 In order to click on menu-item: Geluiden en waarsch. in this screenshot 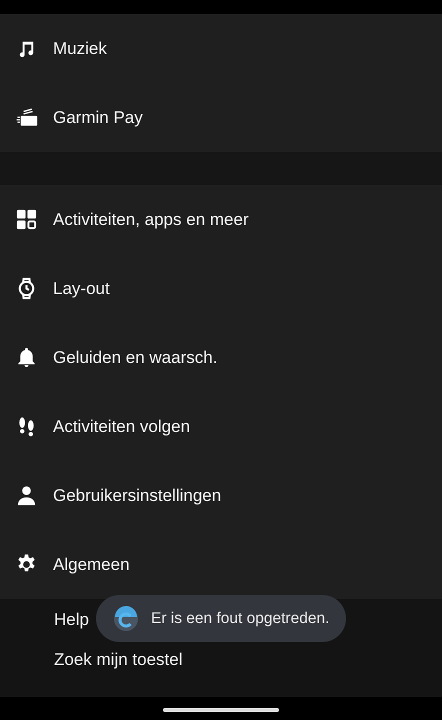, I will do `click(221, 357)`.